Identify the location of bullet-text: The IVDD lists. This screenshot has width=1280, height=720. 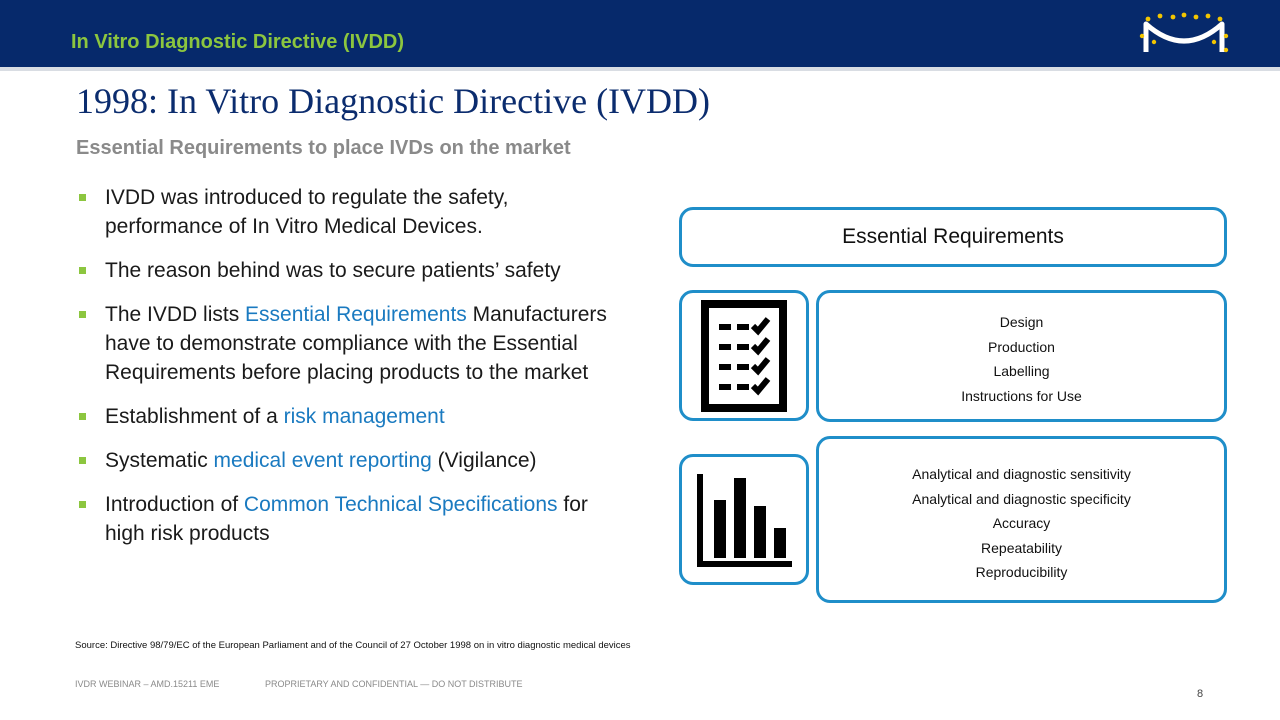
(175, 314).